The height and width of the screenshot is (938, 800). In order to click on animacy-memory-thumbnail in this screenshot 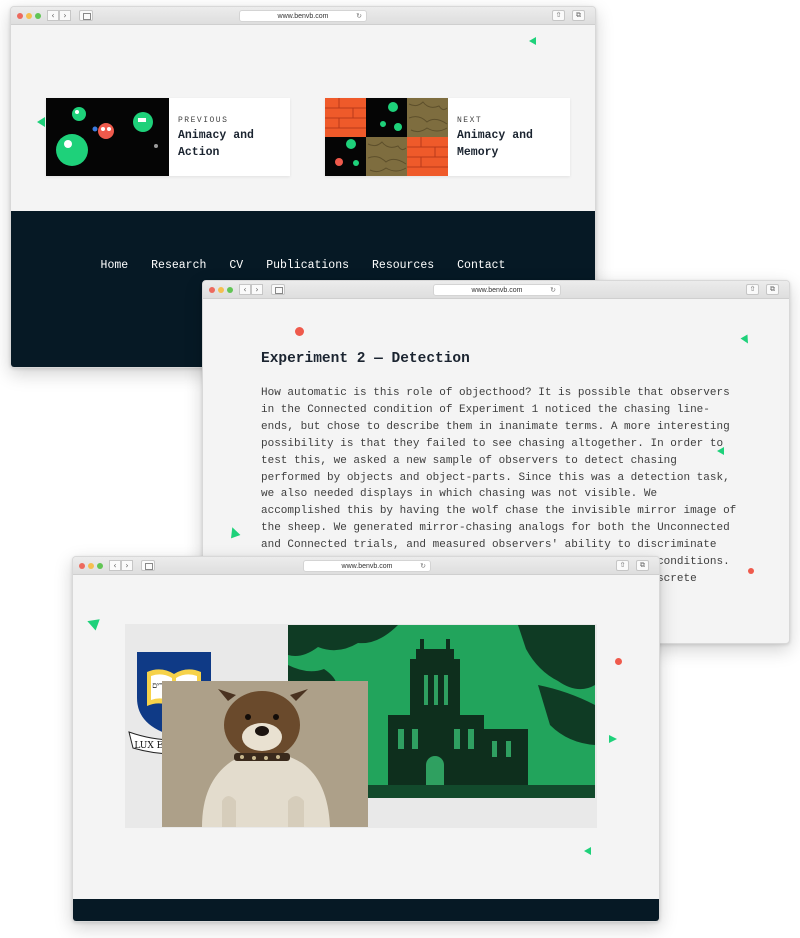, I will do `click(386, 137)`.